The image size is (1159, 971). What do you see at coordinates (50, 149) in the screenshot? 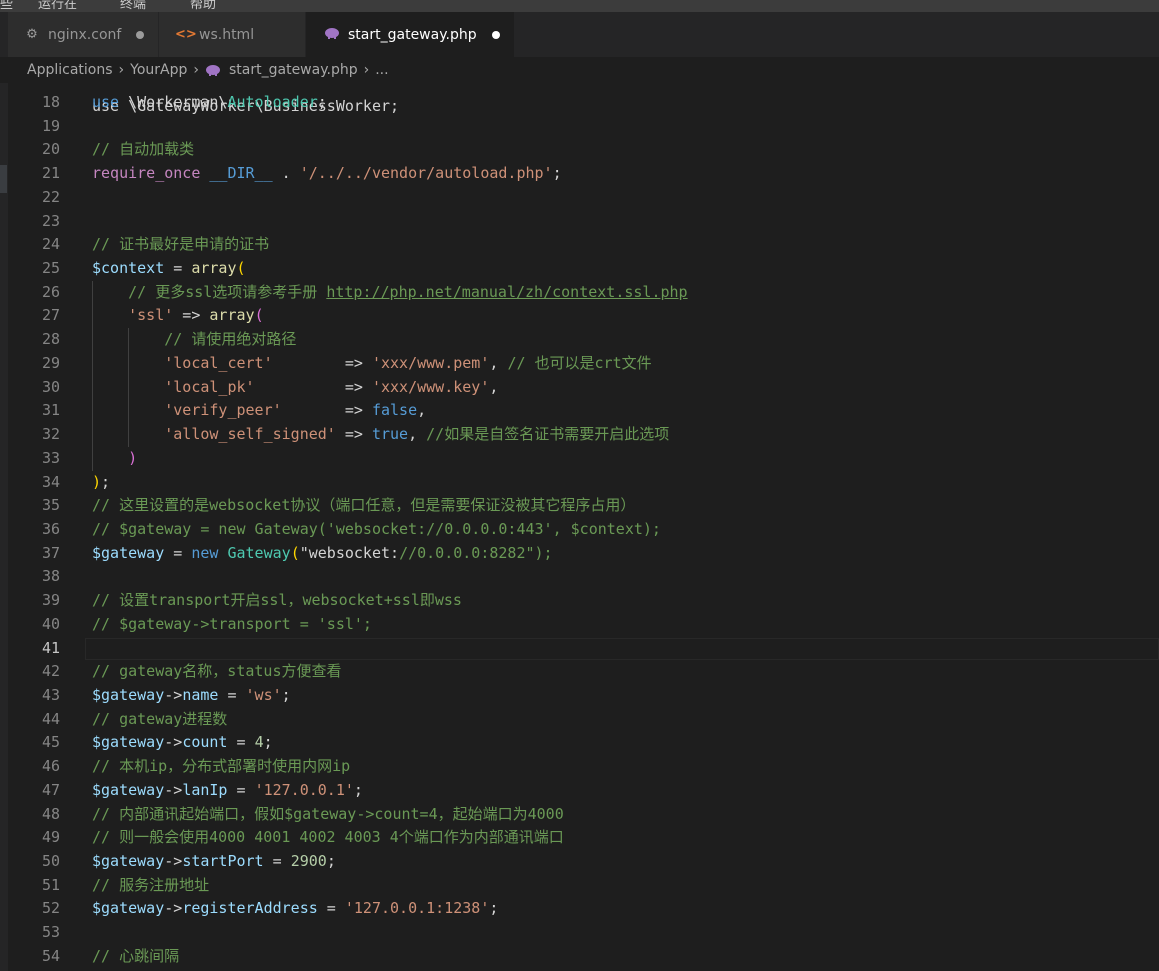
I see `line-number: 20` at bounding box center [50, 149].